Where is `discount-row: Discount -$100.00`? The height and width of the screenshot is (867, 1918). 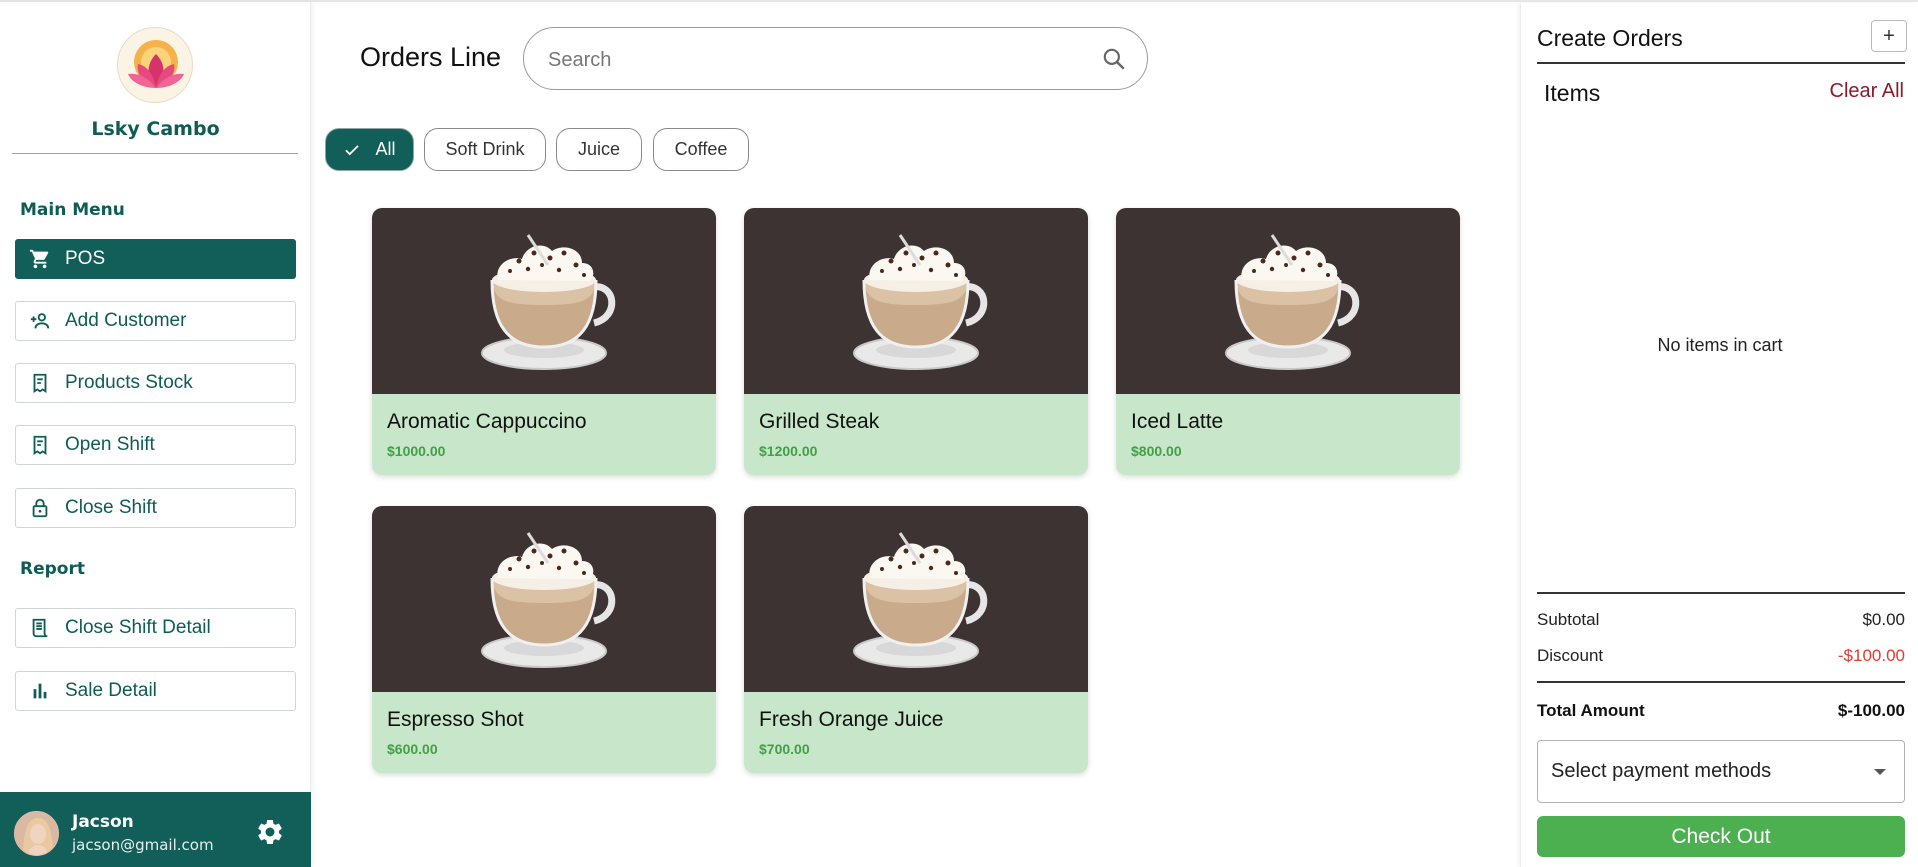
discount-row: Discount -$100.00 is located at coordinates (1721, 656).